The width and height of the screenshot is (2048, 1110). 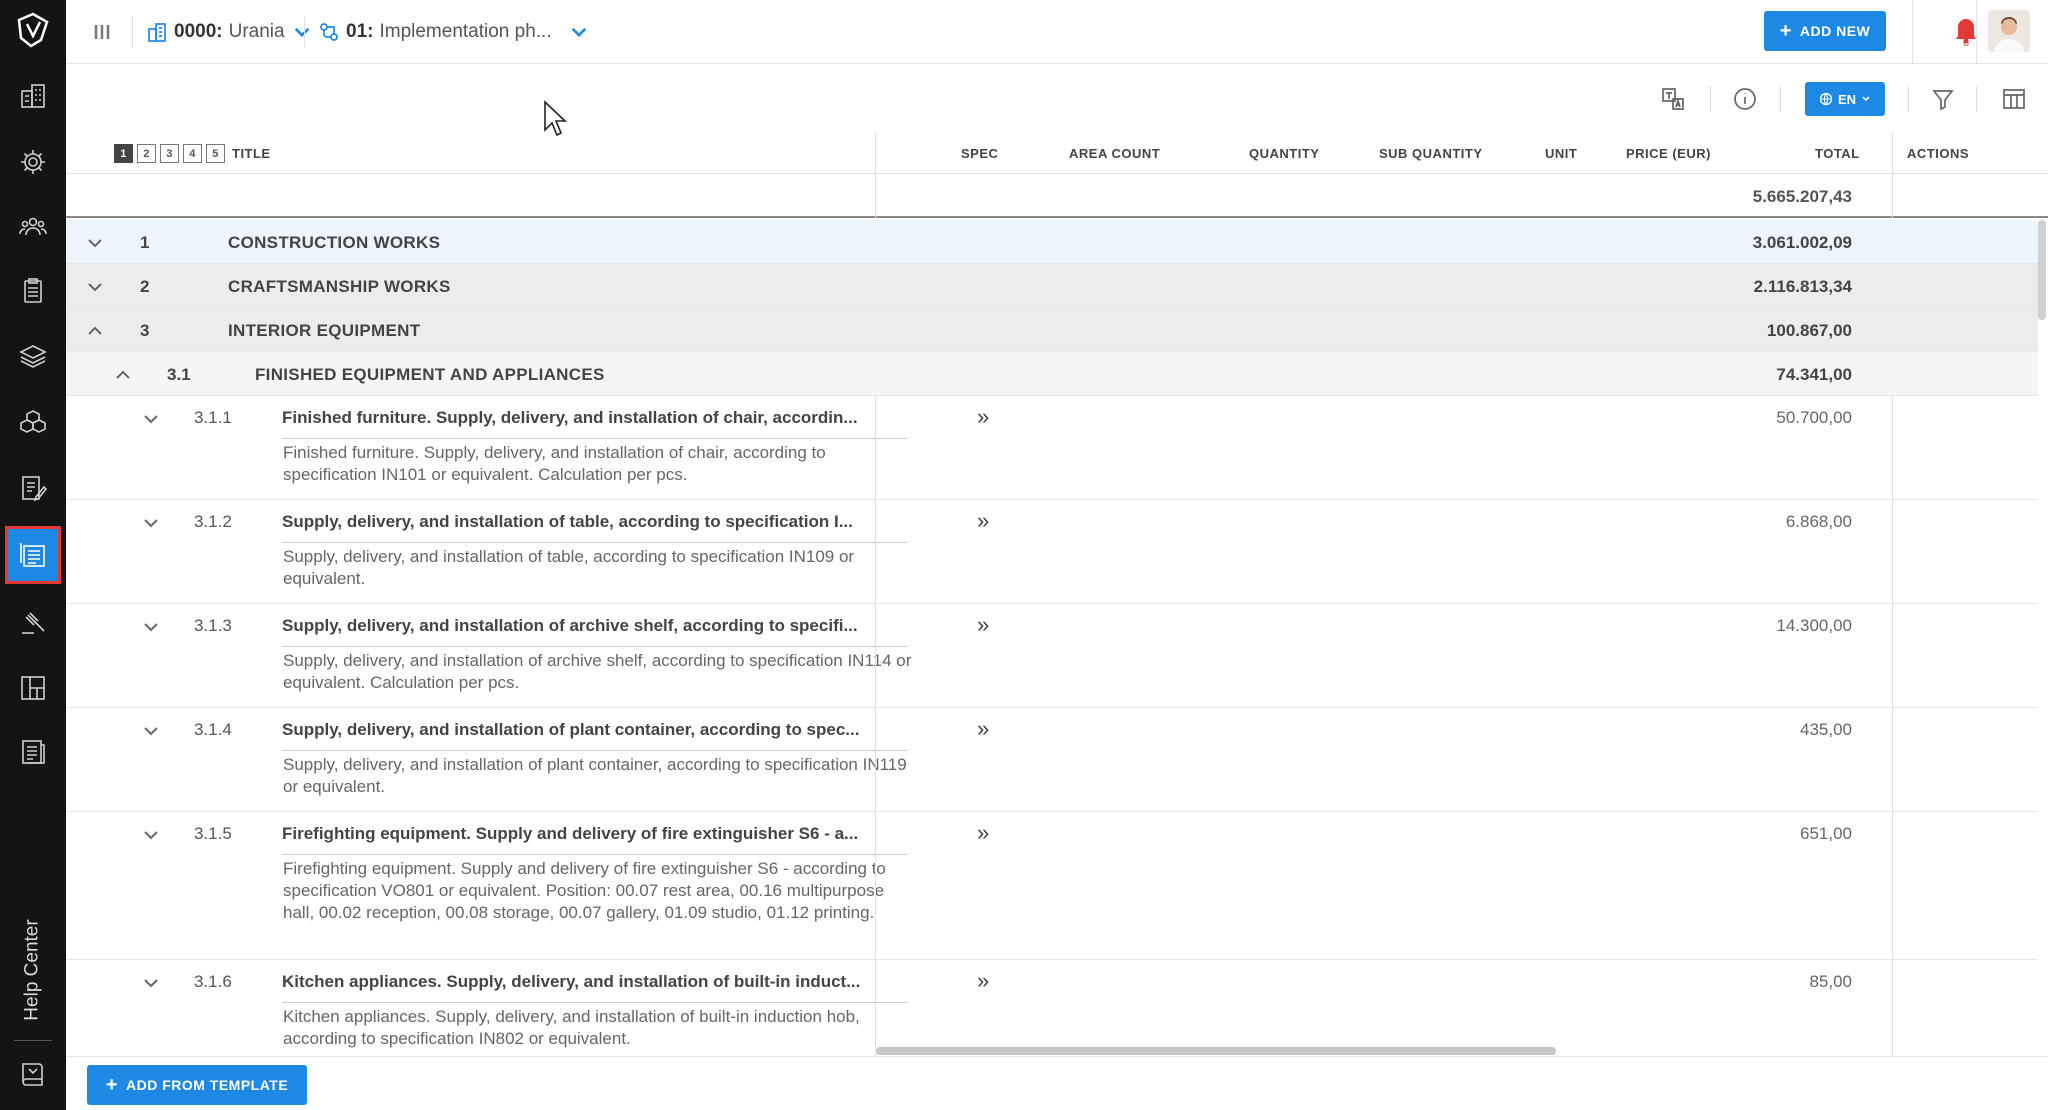 What do you see at coordinates (213, 981) in the screenshot?
I see `item-number: 3.1.6` at bounding box center [213, 981].